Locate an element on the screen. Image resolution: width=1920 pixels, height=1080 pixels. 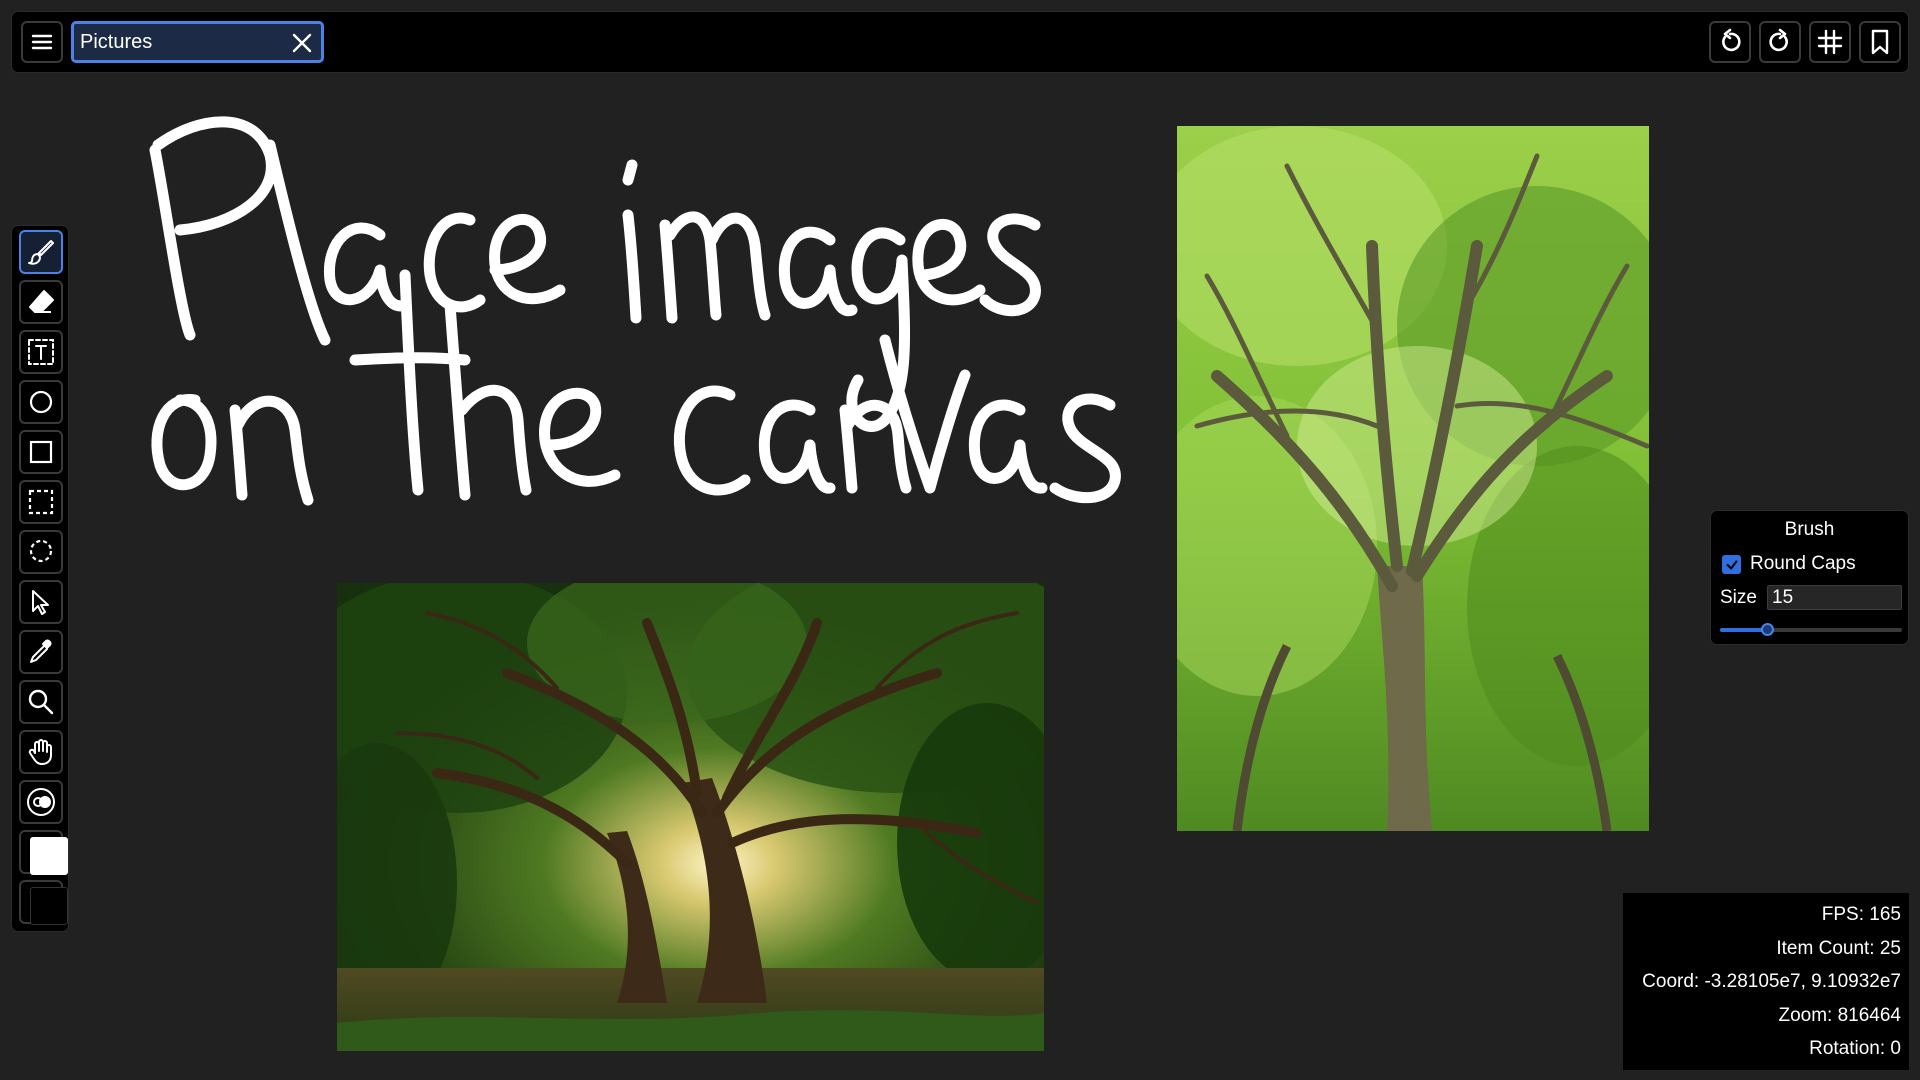
brush-settings-panel: Brush Round Caps Size is located at coordinates (1809, 577).